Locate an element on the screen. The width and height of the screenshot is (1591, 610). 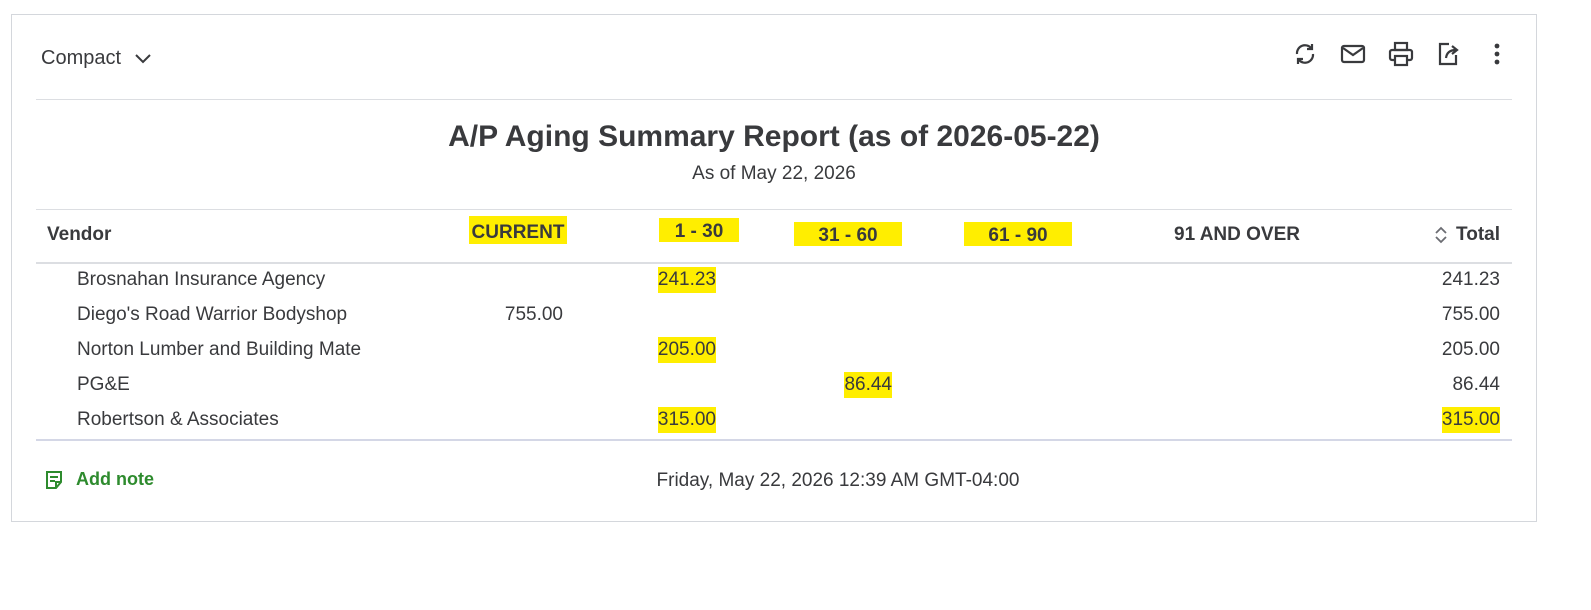
vendor-cell: Robertson & Associates is located at coordinates (178, 420).